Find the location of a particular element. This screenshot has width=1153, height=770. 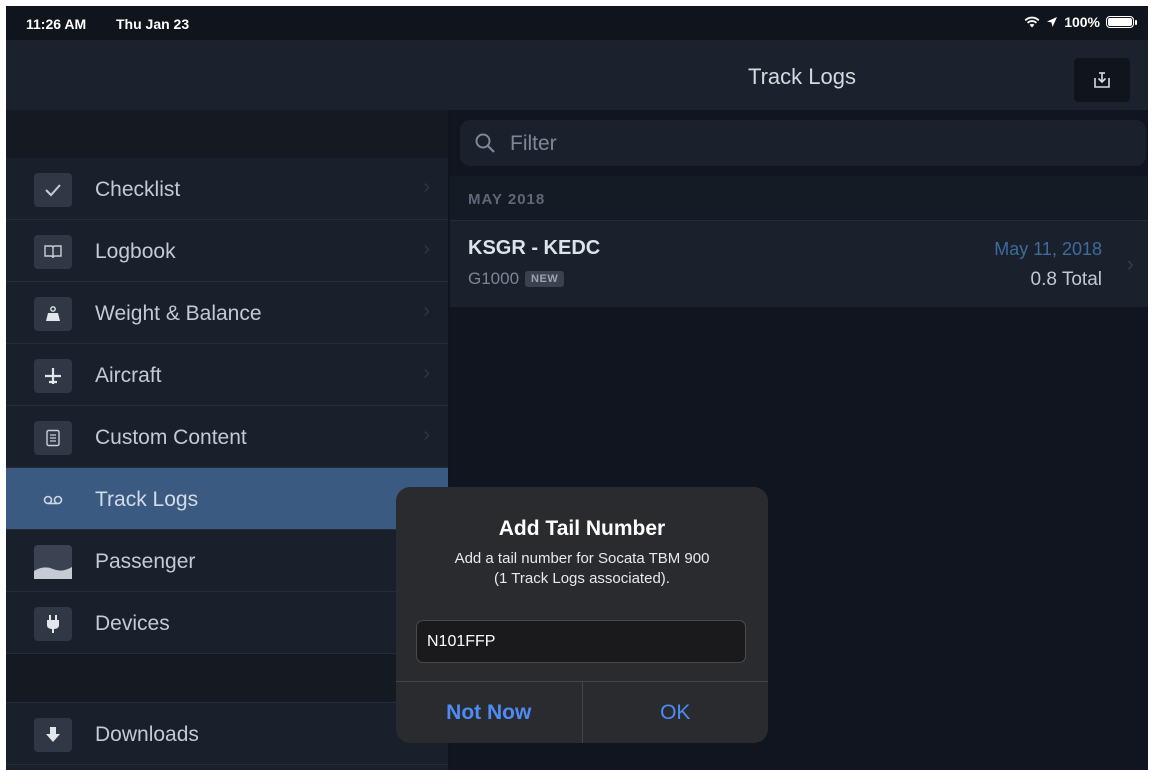

not-now-button: Not Now is located at coordinates (489, 712).